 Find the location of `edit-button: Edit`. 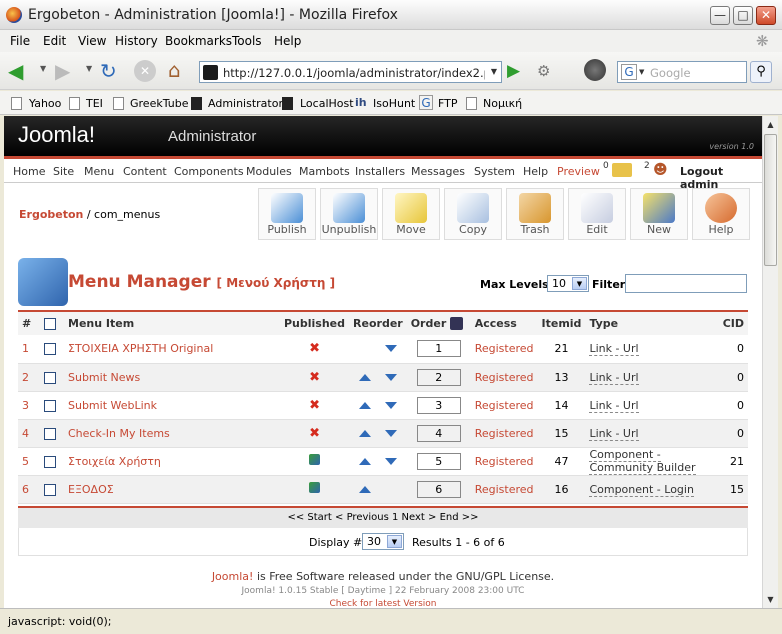

edit-button: Edit is located at coordinates (597, 214).